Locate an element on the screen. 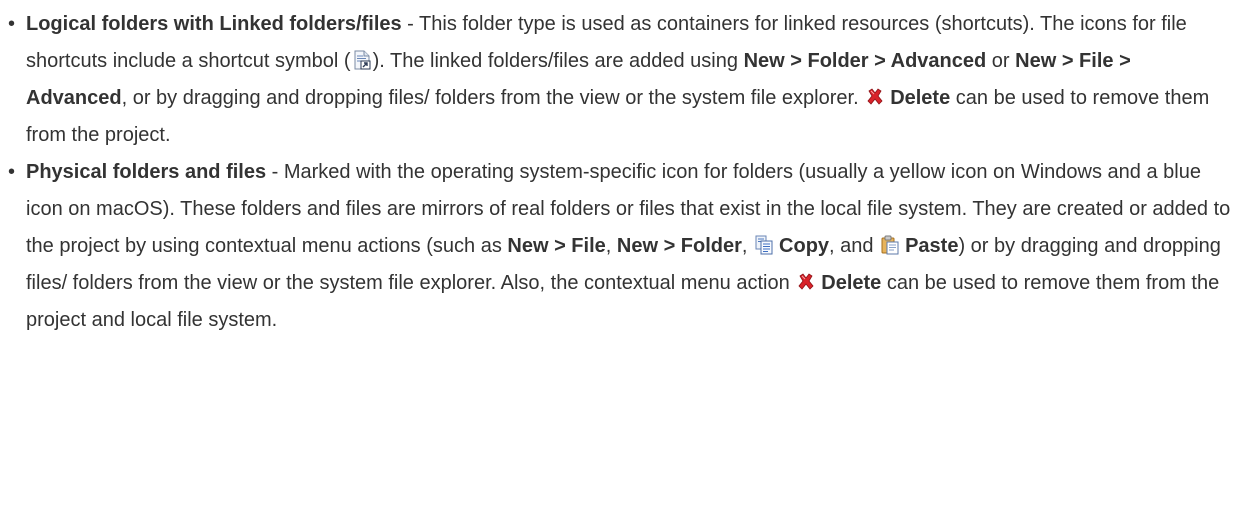 The width and height of the screenshot is (1248, 509). file-shortcut-icon is located at coordinates (362, 60).